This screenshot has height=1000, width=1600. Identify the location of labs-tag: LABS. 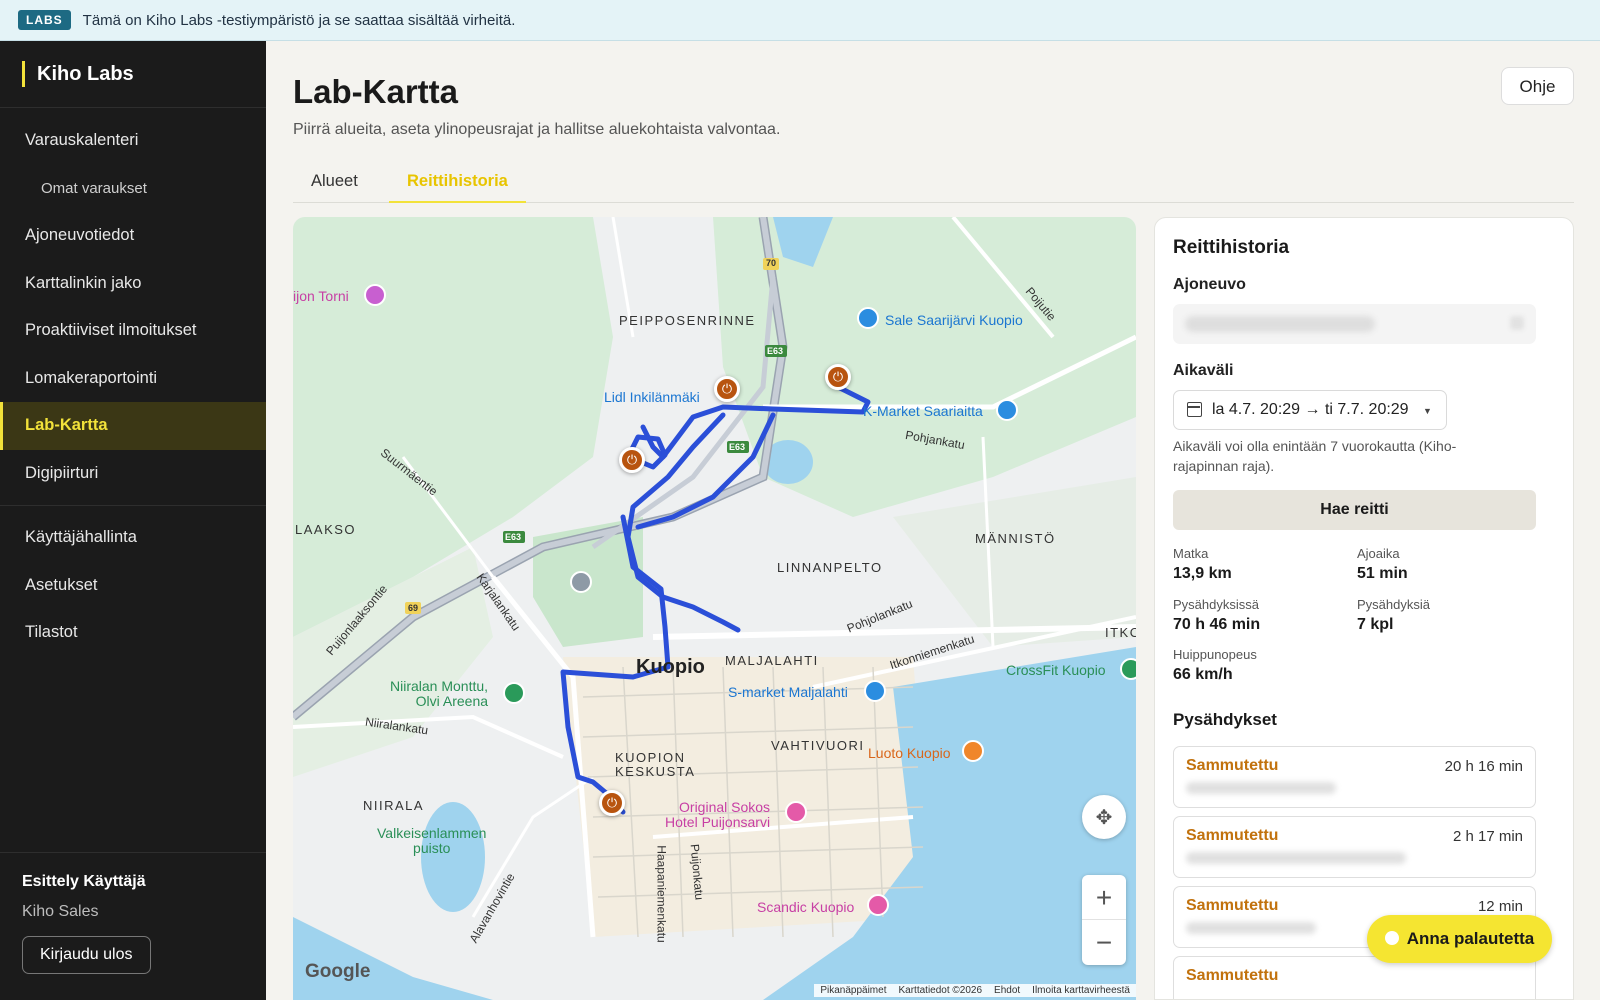
(44, 20).